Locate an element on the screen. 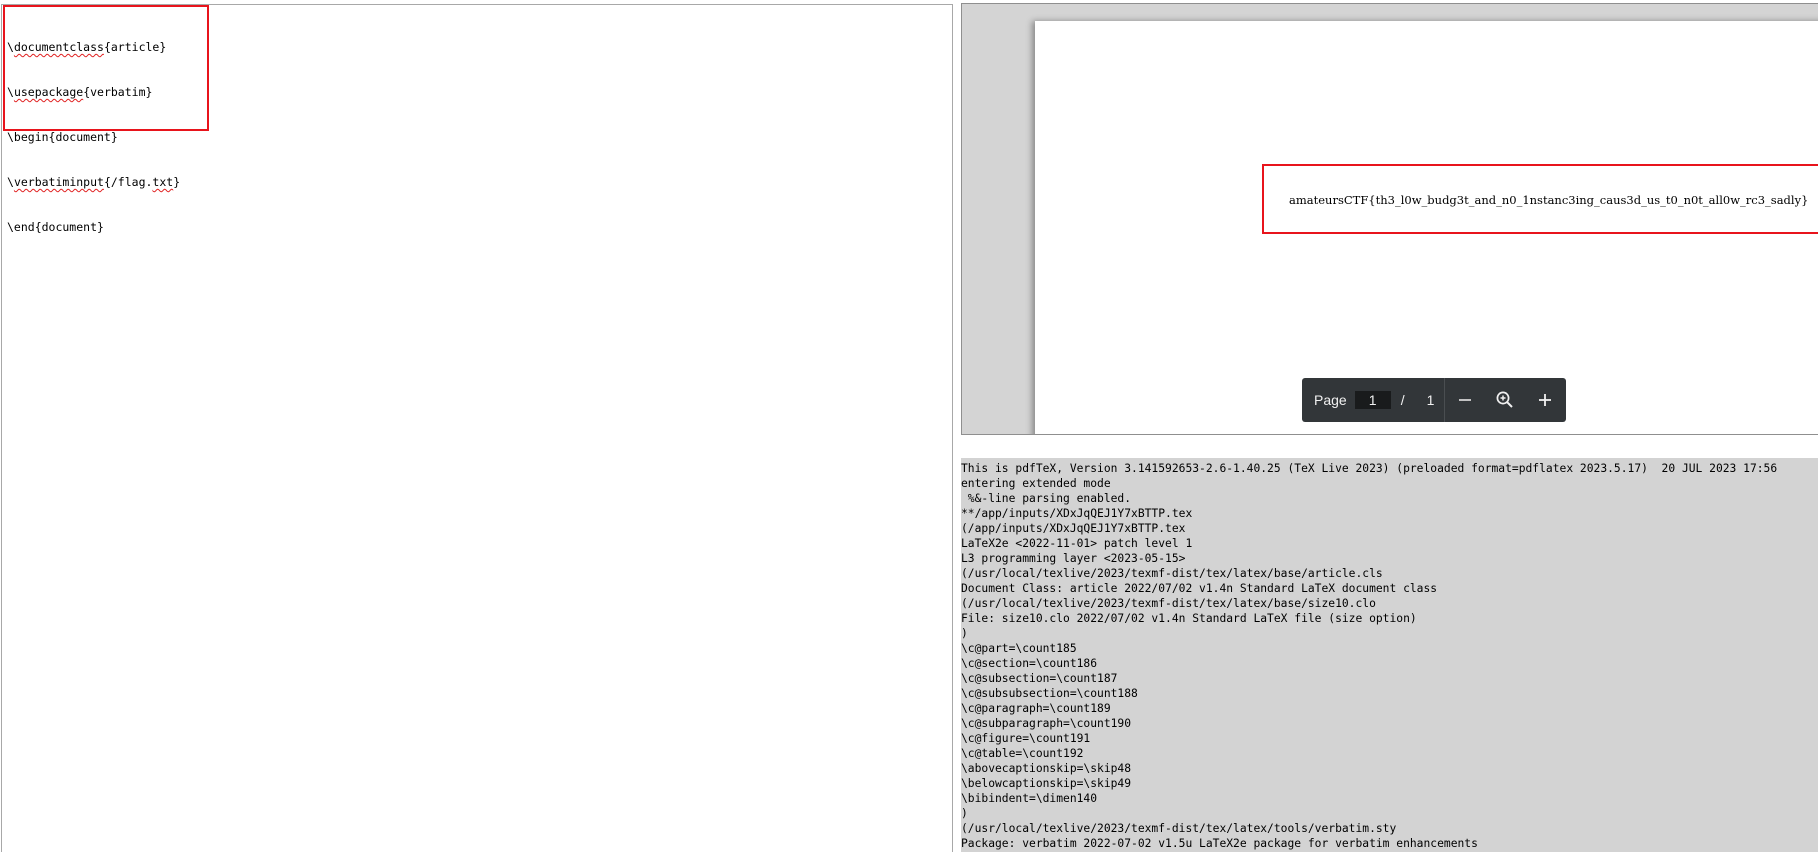 The height and width of the screenshot is (852, 1818). zoom-in-button is located at coordinates (1545, 400).